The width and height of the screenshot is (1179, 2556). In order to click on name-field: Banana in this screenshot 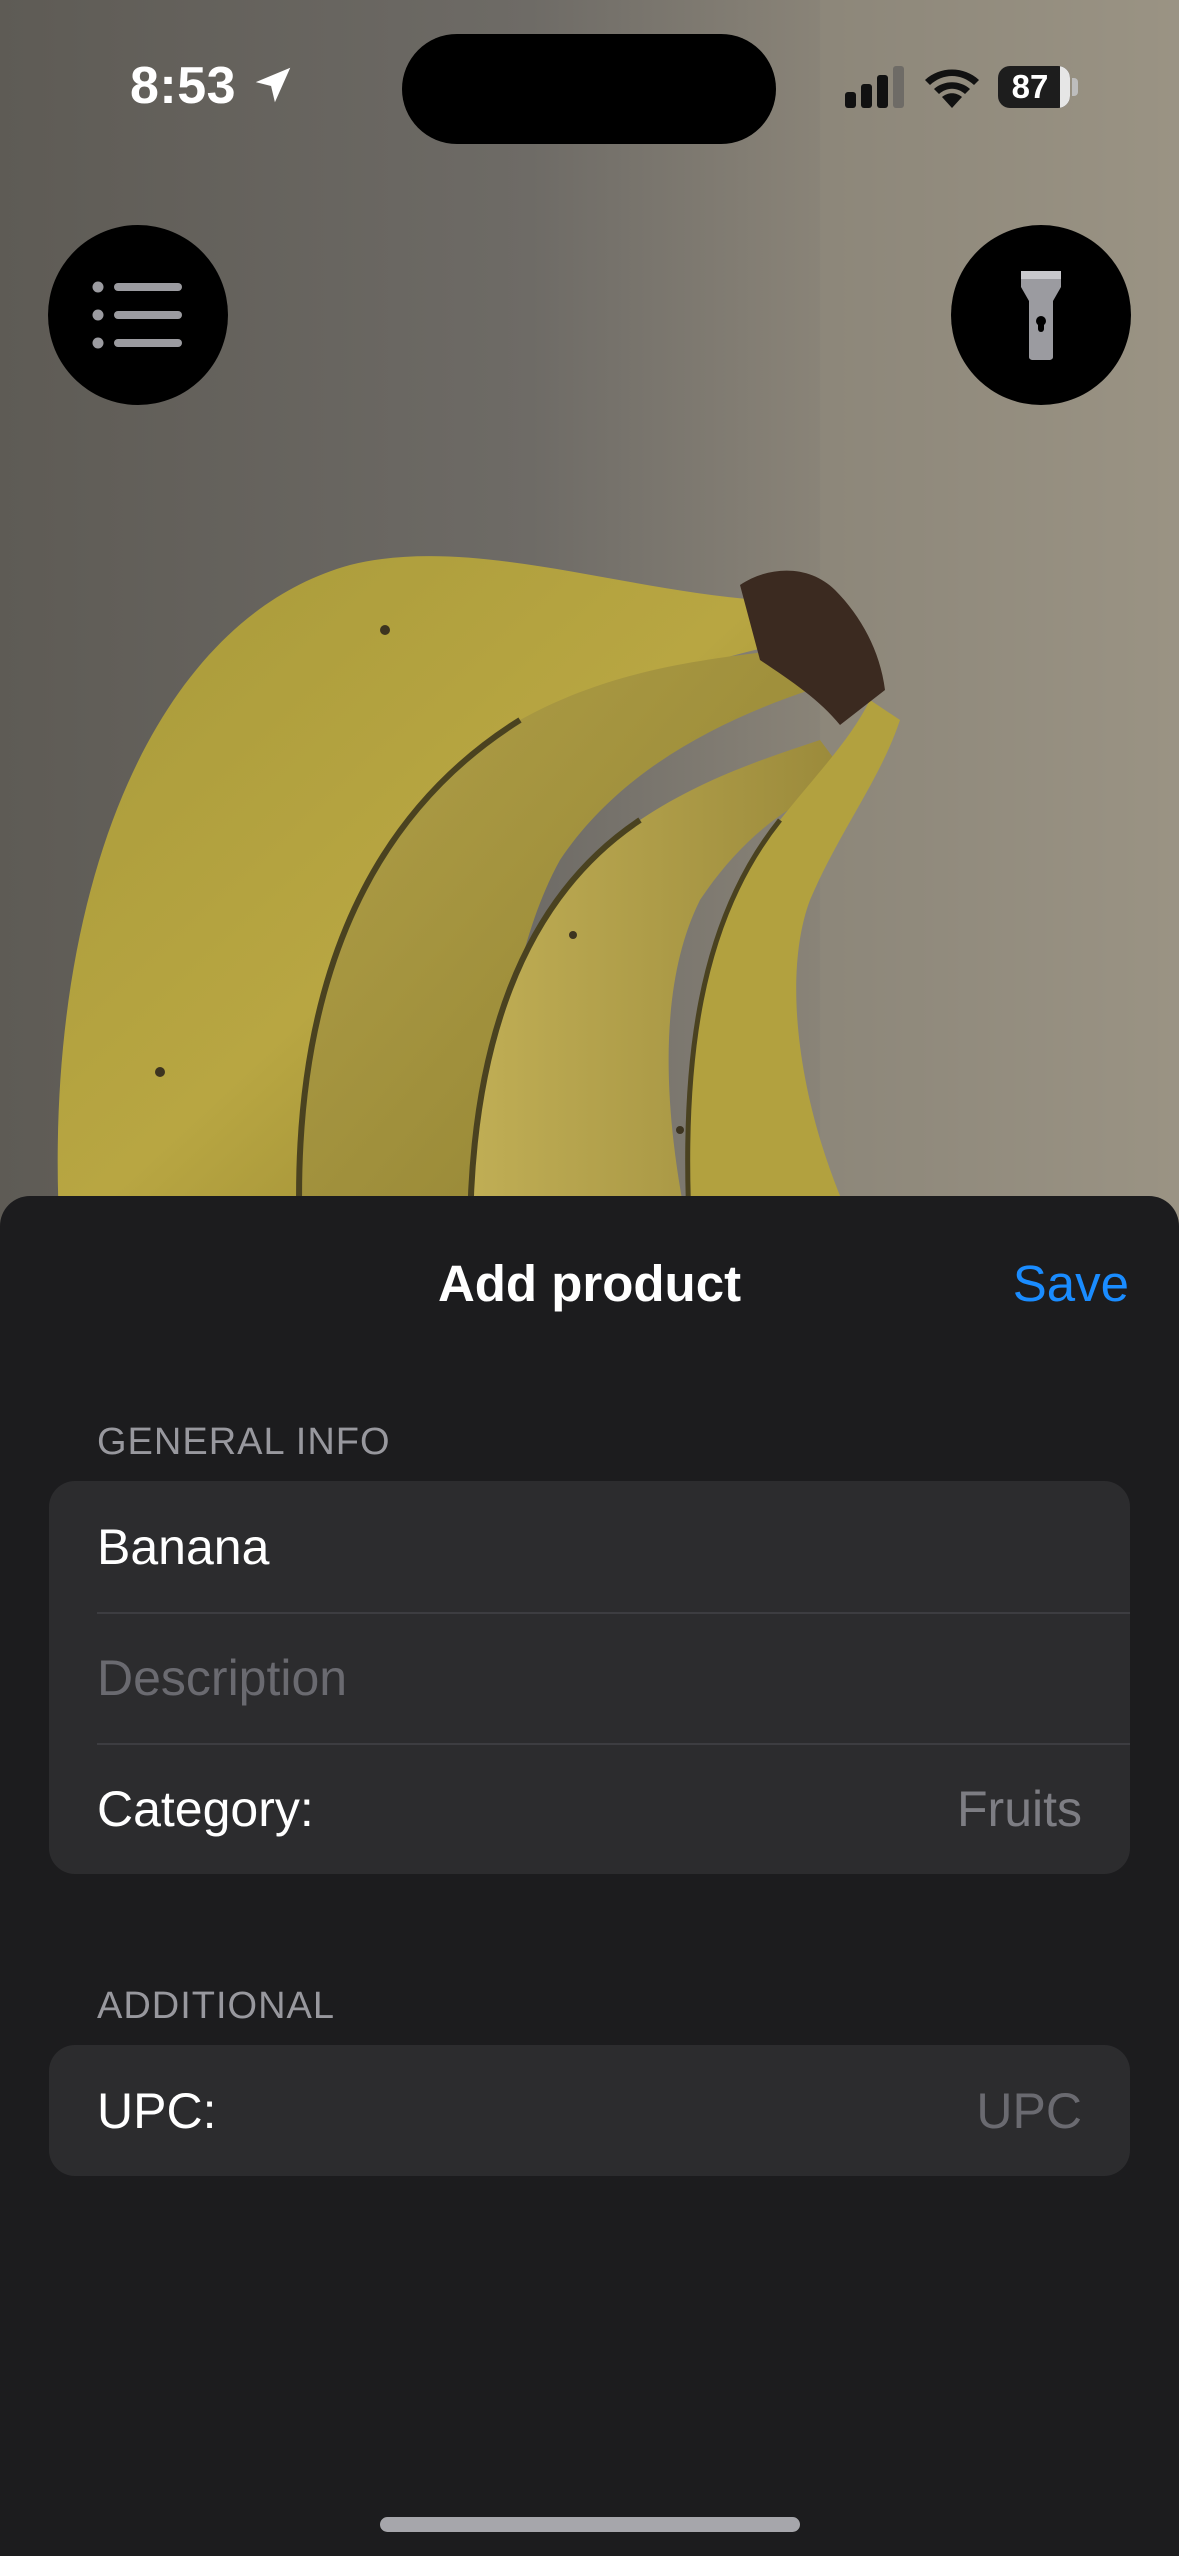, I will do `click(589, 1546)`.